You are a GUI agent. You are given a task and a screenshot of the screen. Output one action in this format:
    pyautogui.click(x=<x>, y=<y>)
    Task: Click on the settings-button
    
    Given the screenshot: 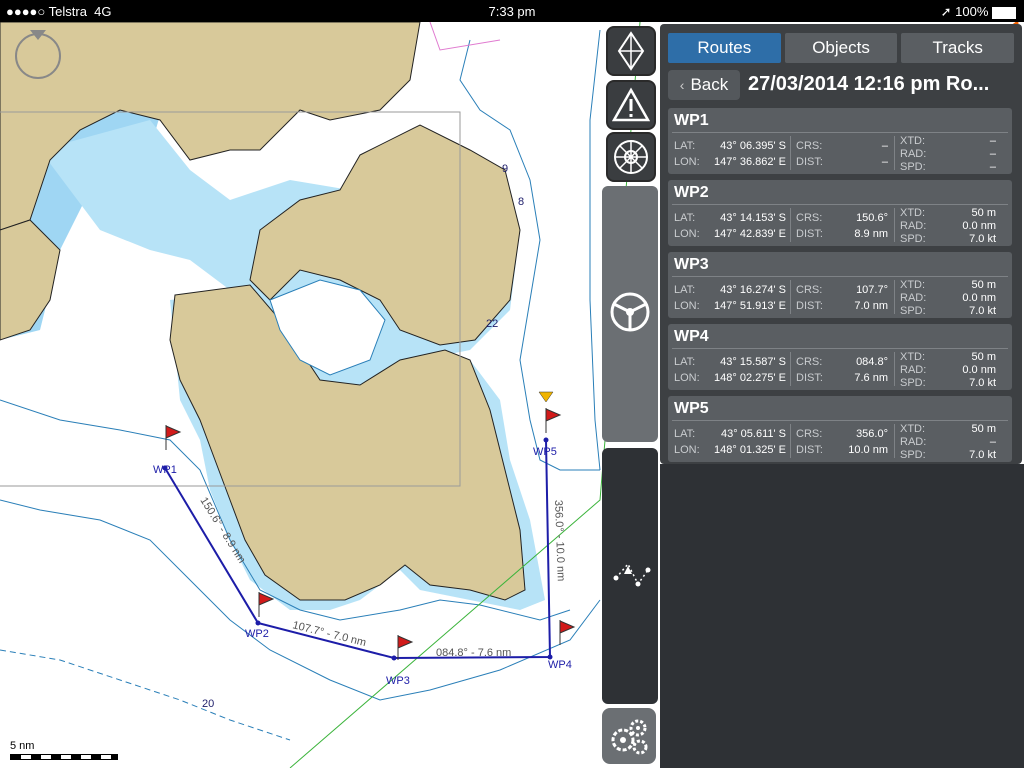 What is the action you would take?
    pyautogui.click(x=629, y=736)
    